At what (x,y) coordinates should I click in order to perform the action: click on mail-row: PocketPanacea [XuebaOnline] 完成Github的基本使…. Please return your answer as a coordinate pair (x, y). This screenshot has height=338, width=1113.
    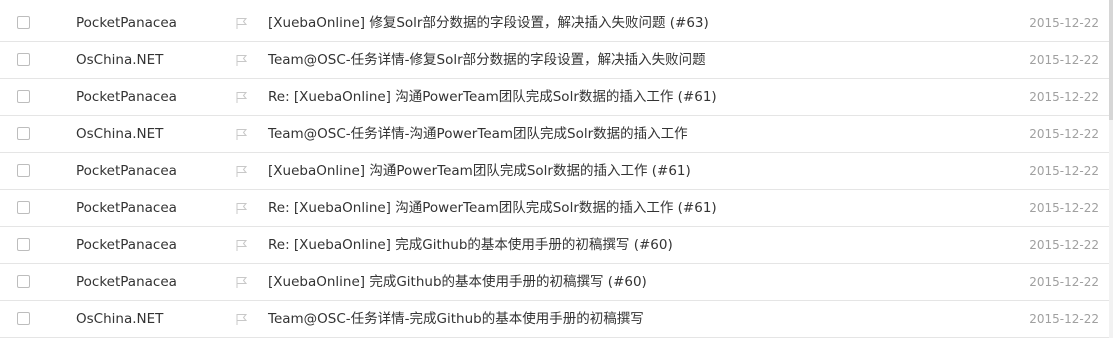
    Looking at the image, I should click on (554, 282).